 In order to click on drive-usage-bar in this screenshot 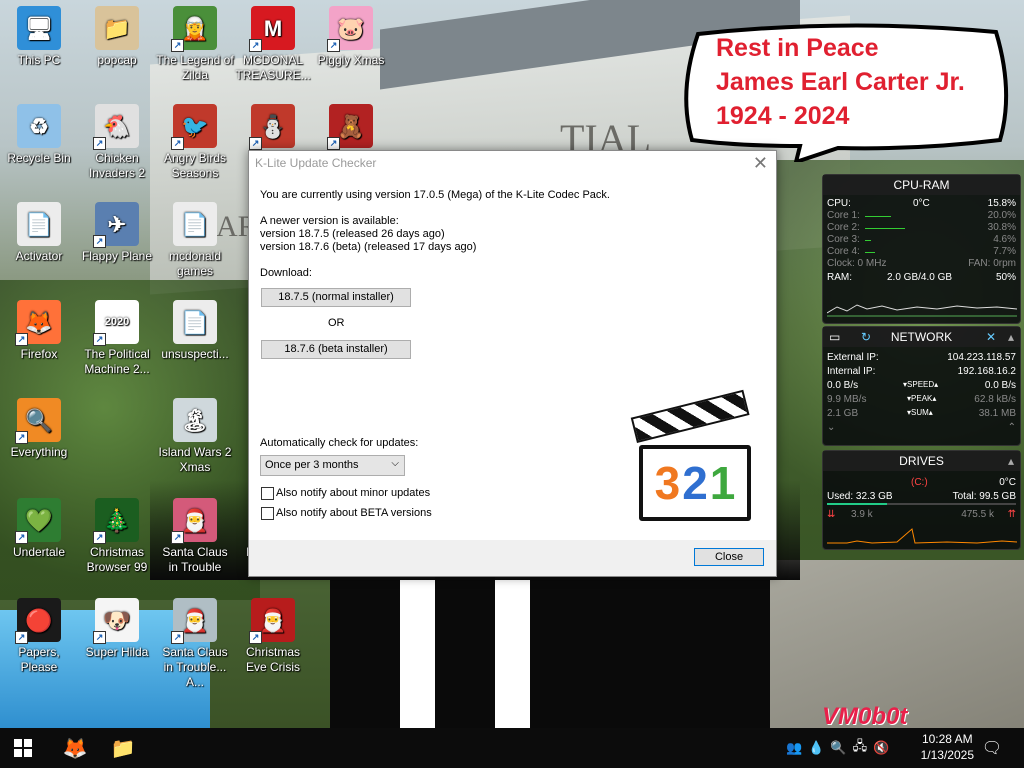, I will do `click(921, 504)`.